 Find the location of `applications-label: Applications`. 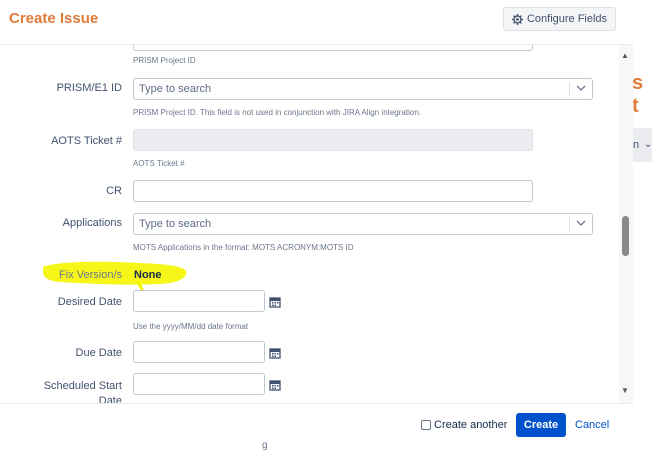

applications-label: Applications is located at coordinates (92, 223).